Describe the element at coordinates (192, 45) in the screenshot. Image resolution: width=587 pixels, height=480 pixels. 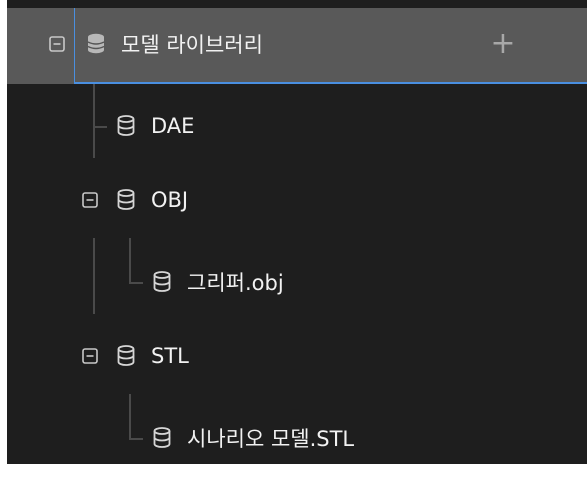
I see `tree-root-label: 모델 라이브러리` at that location.